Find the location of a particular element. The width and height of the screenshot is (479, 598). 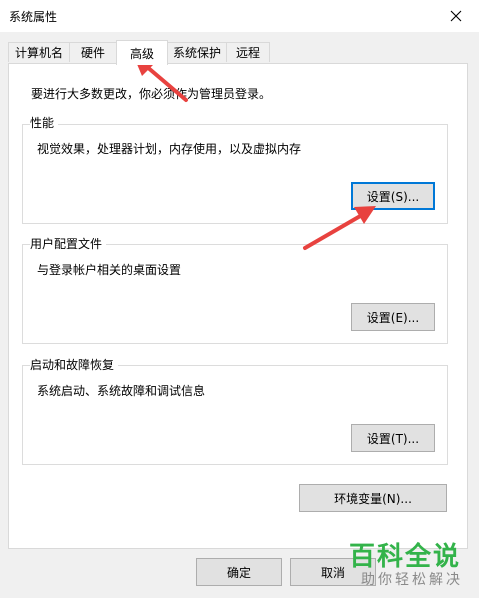

watermark-sub: 助你轻松解决 is located at coordinates (412, 580).